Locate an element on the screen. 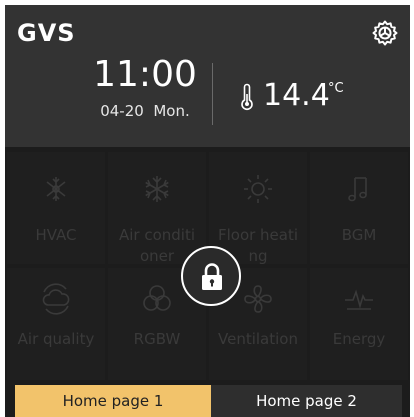 The width and height of the screenshot is (414, 417). header-divider is located at coordinates (212, 94).